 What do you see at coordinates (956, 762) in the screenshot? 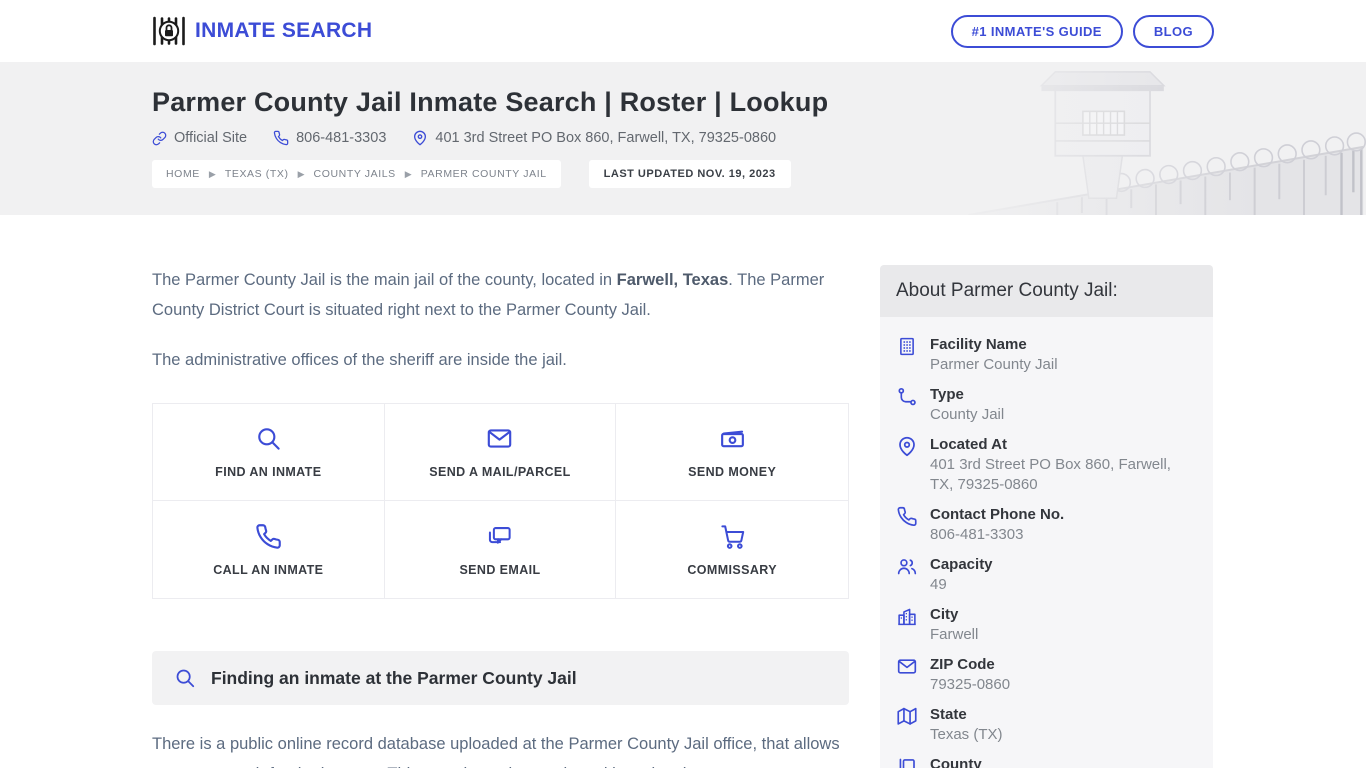
I see `field-label: County` at bounding box center [956, 762].